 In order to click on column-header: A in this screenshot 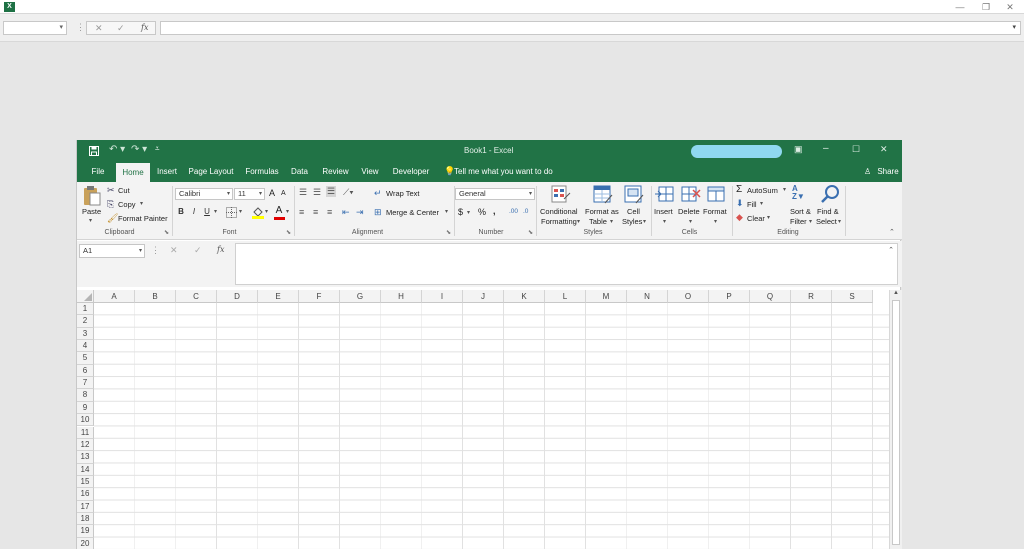, I will do `click(114, 296)`.